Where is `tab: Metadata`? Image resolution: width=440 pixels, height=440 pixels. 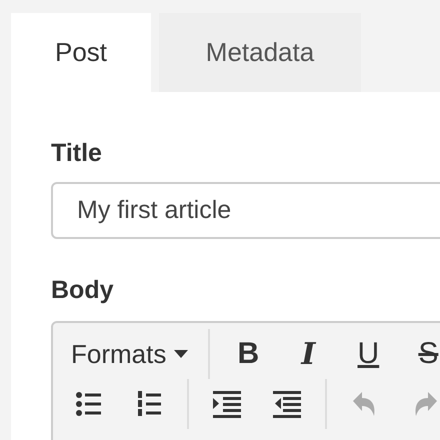 tab: Metadata is located at coordinates (260, 52).